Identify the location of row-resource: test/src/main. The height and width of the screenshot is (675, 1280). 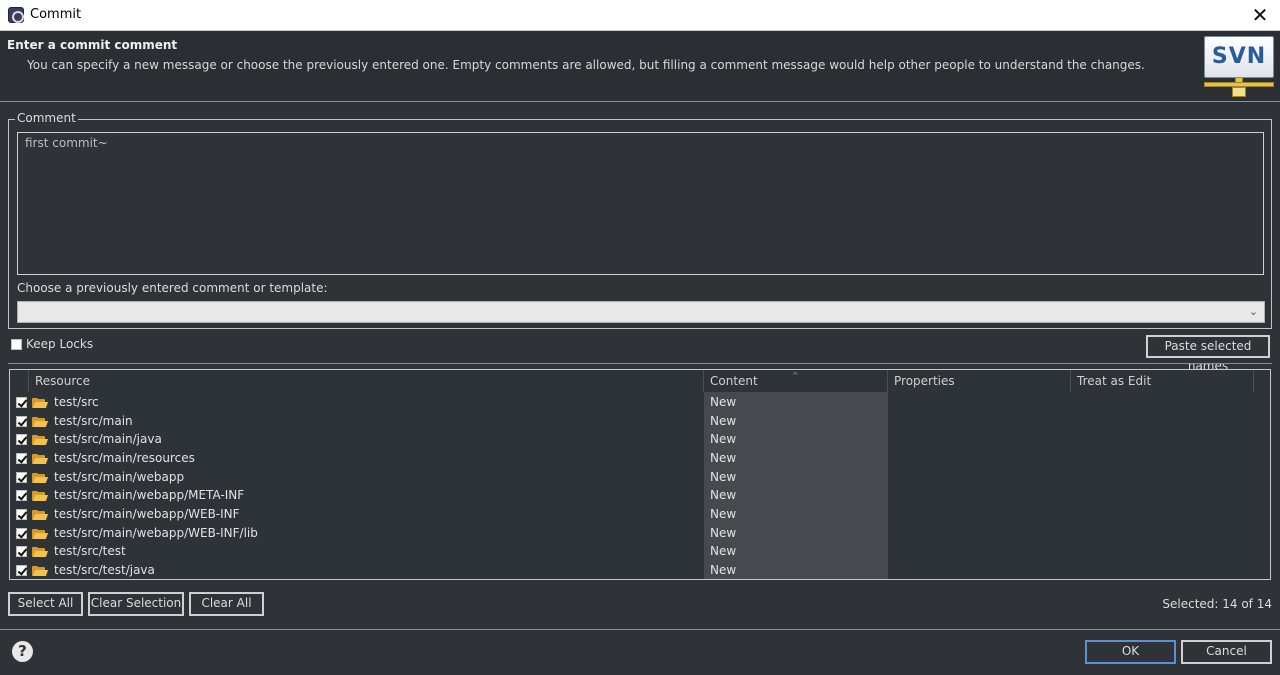
(93, 421).